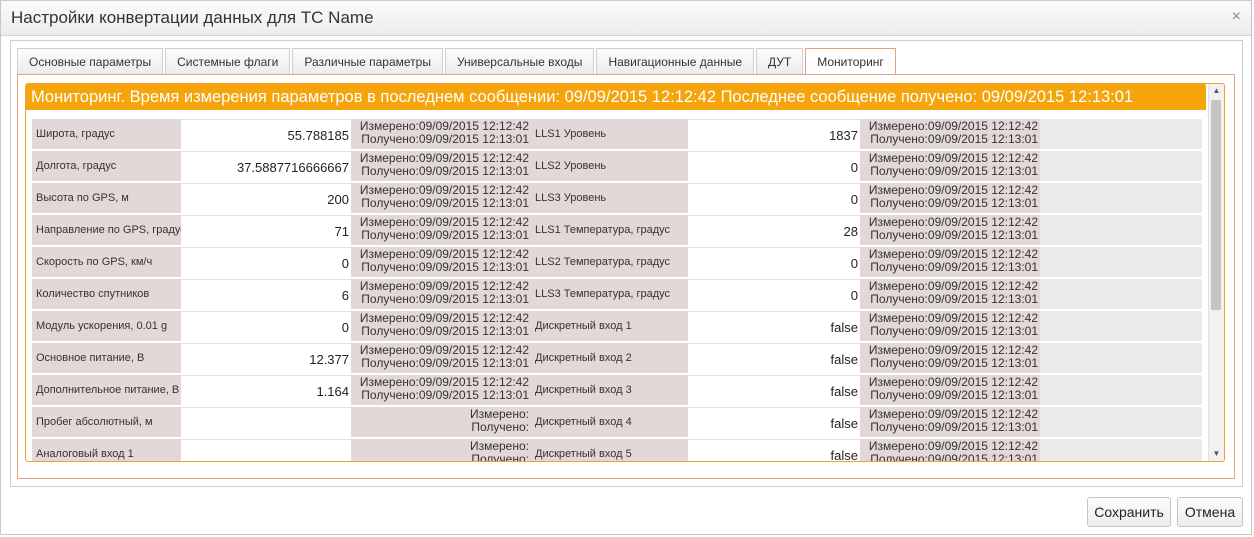 This screenshot has height=537, width=1254. I want to click on param-label: Дискретный вход 4, so click(609, 422).